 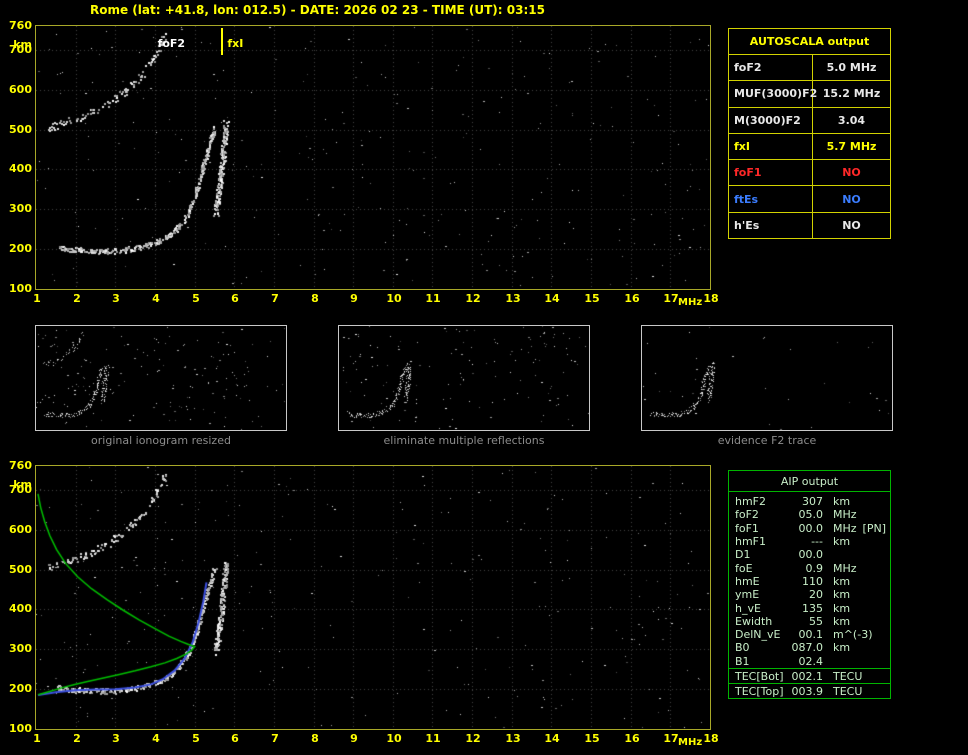 What do you see at coordinates (851, 120) in the screenshot?
I see `parameter-value: 3.04` at bounding box center [851, 120].